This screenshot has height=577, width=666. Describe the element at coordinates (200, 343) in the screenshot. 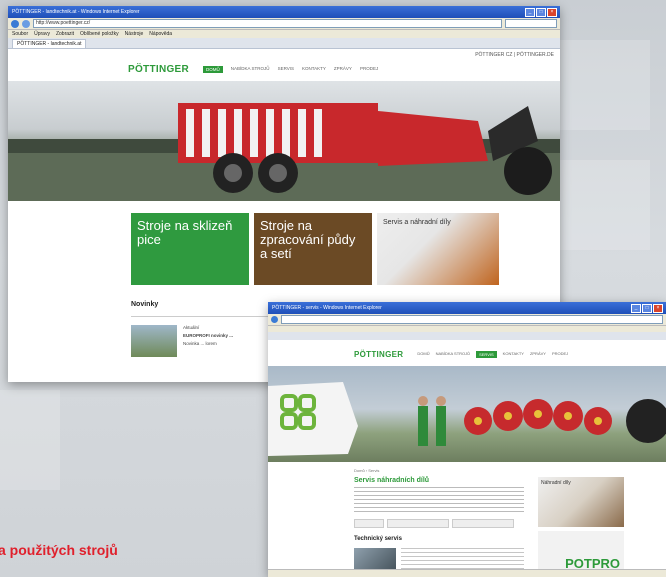

I see `news-body: Novinka ... lorem` at that location.